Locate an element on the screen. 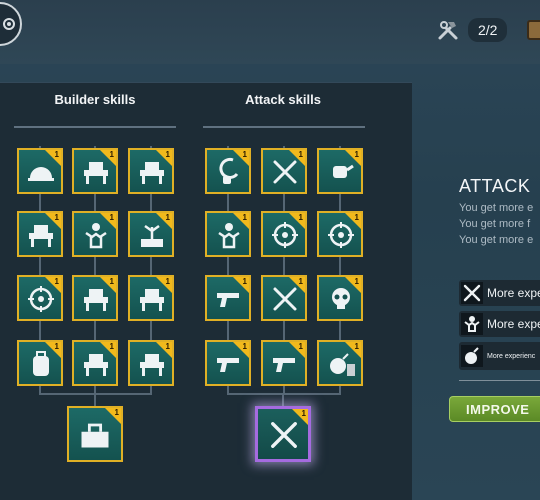 This screenshot has width=540, height=500. bomb-icon is located at coordinates (472, 356).